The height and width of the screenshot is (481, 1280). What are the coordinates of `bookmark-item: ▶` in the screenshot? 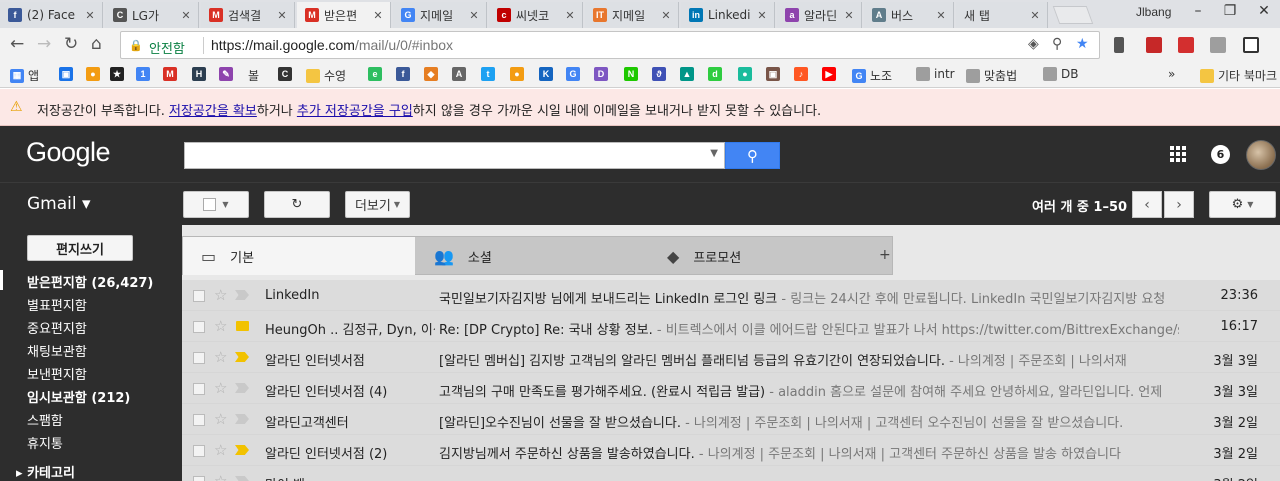 It's located at (831, 74).